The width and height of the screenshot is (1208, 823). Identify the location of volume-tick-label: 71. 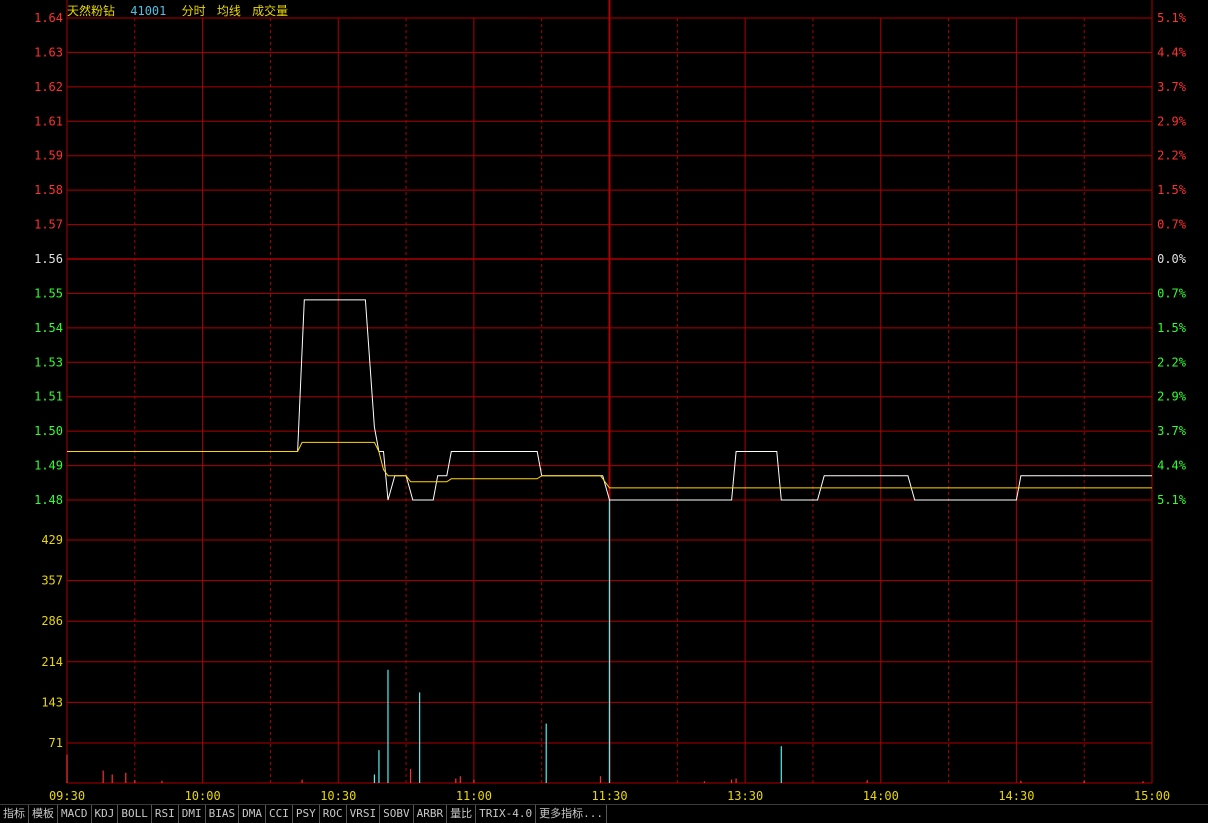
(56, 743).